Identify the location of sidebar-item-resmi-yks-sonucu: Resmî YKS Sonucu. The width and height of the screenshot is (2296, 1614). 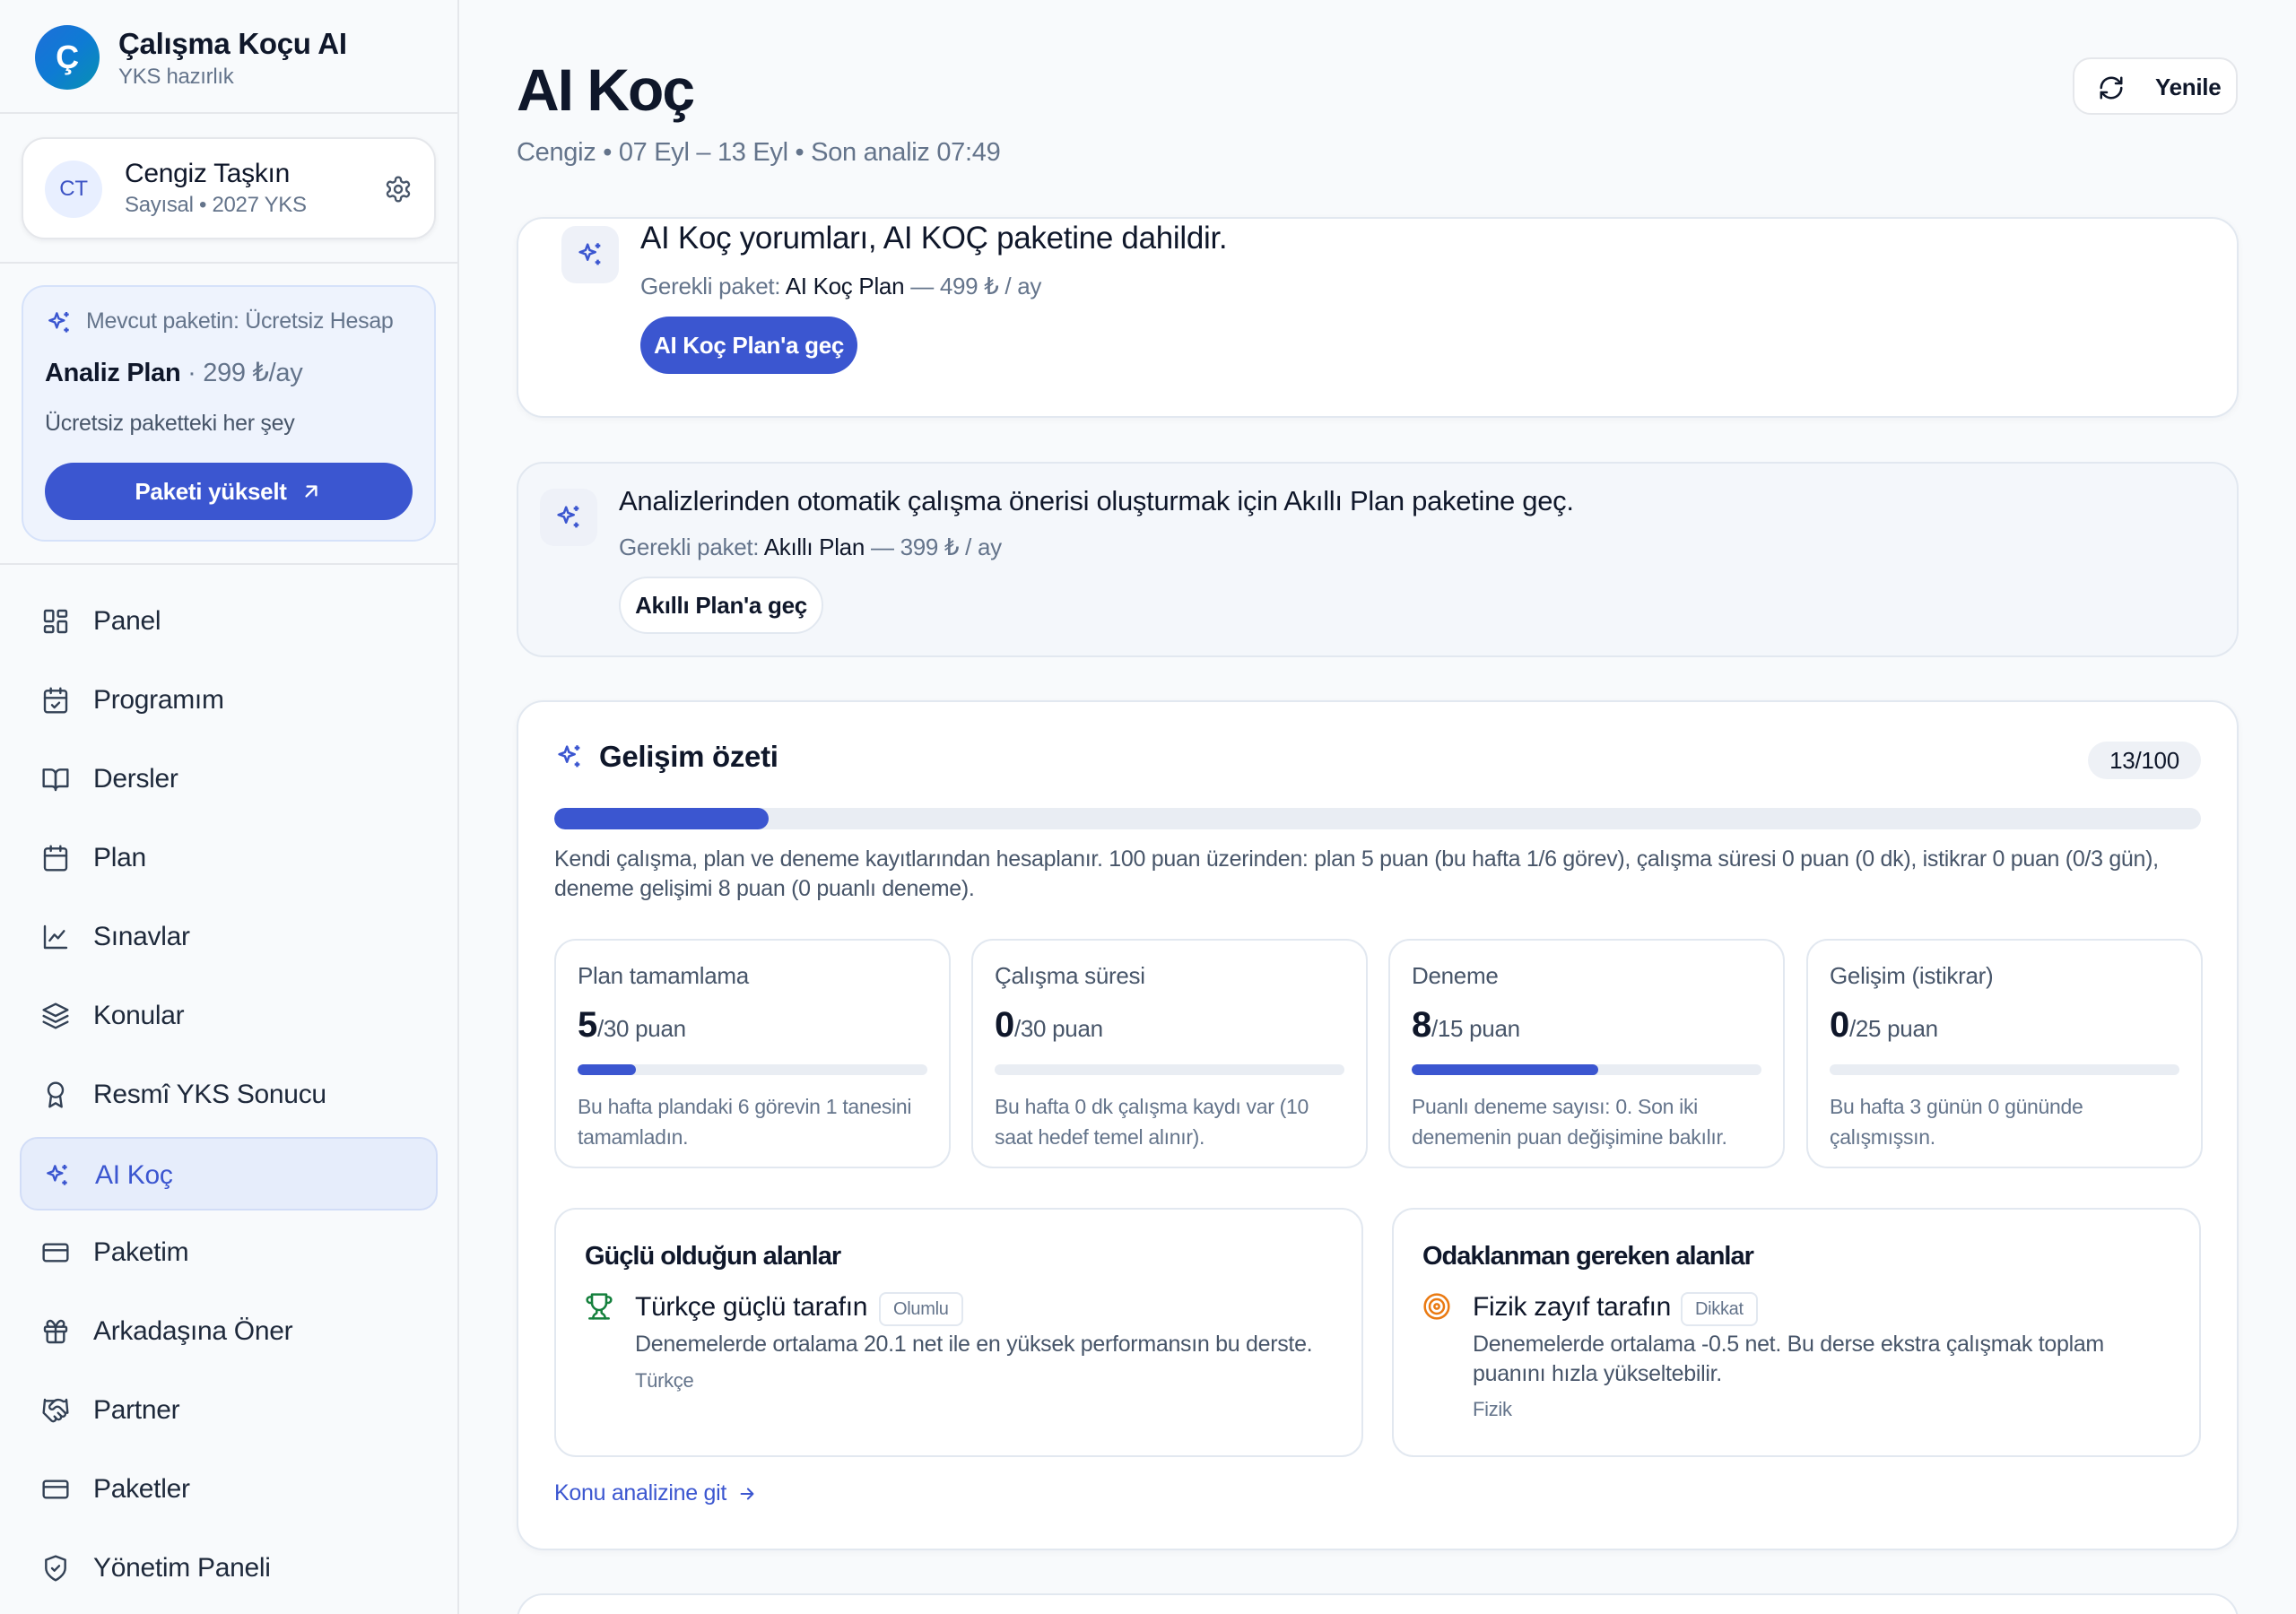
(229, 1095).